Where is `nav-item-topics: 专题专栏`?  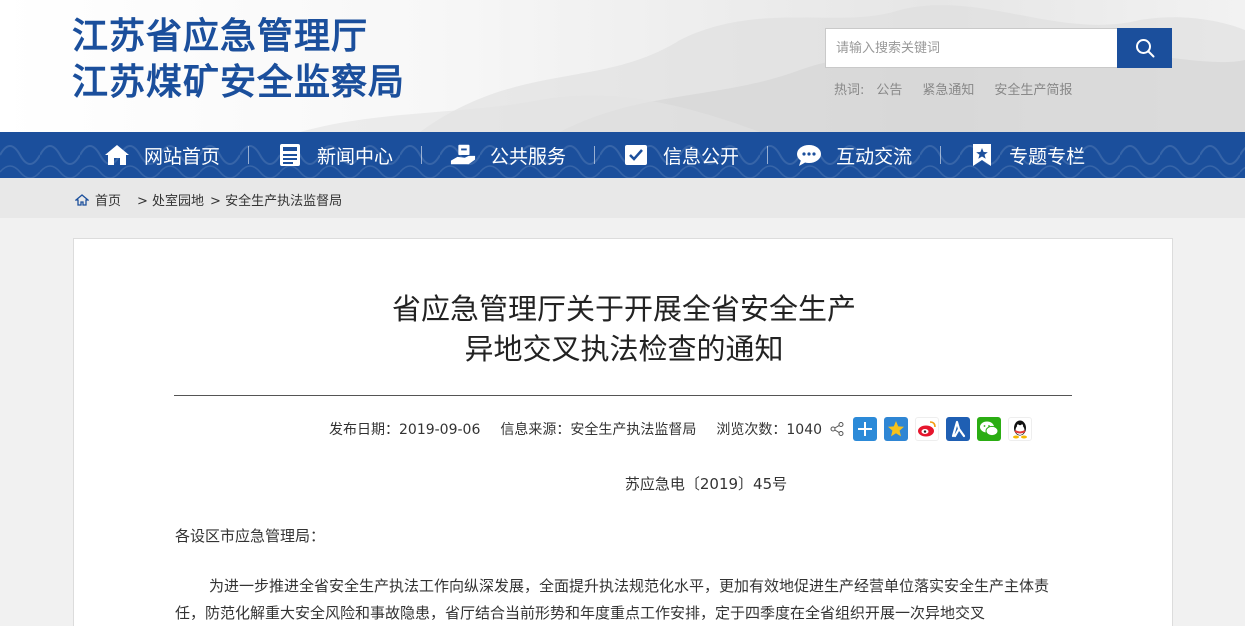
nav-item-topics: 专题专栏 is located at coordinates (1027, 155).